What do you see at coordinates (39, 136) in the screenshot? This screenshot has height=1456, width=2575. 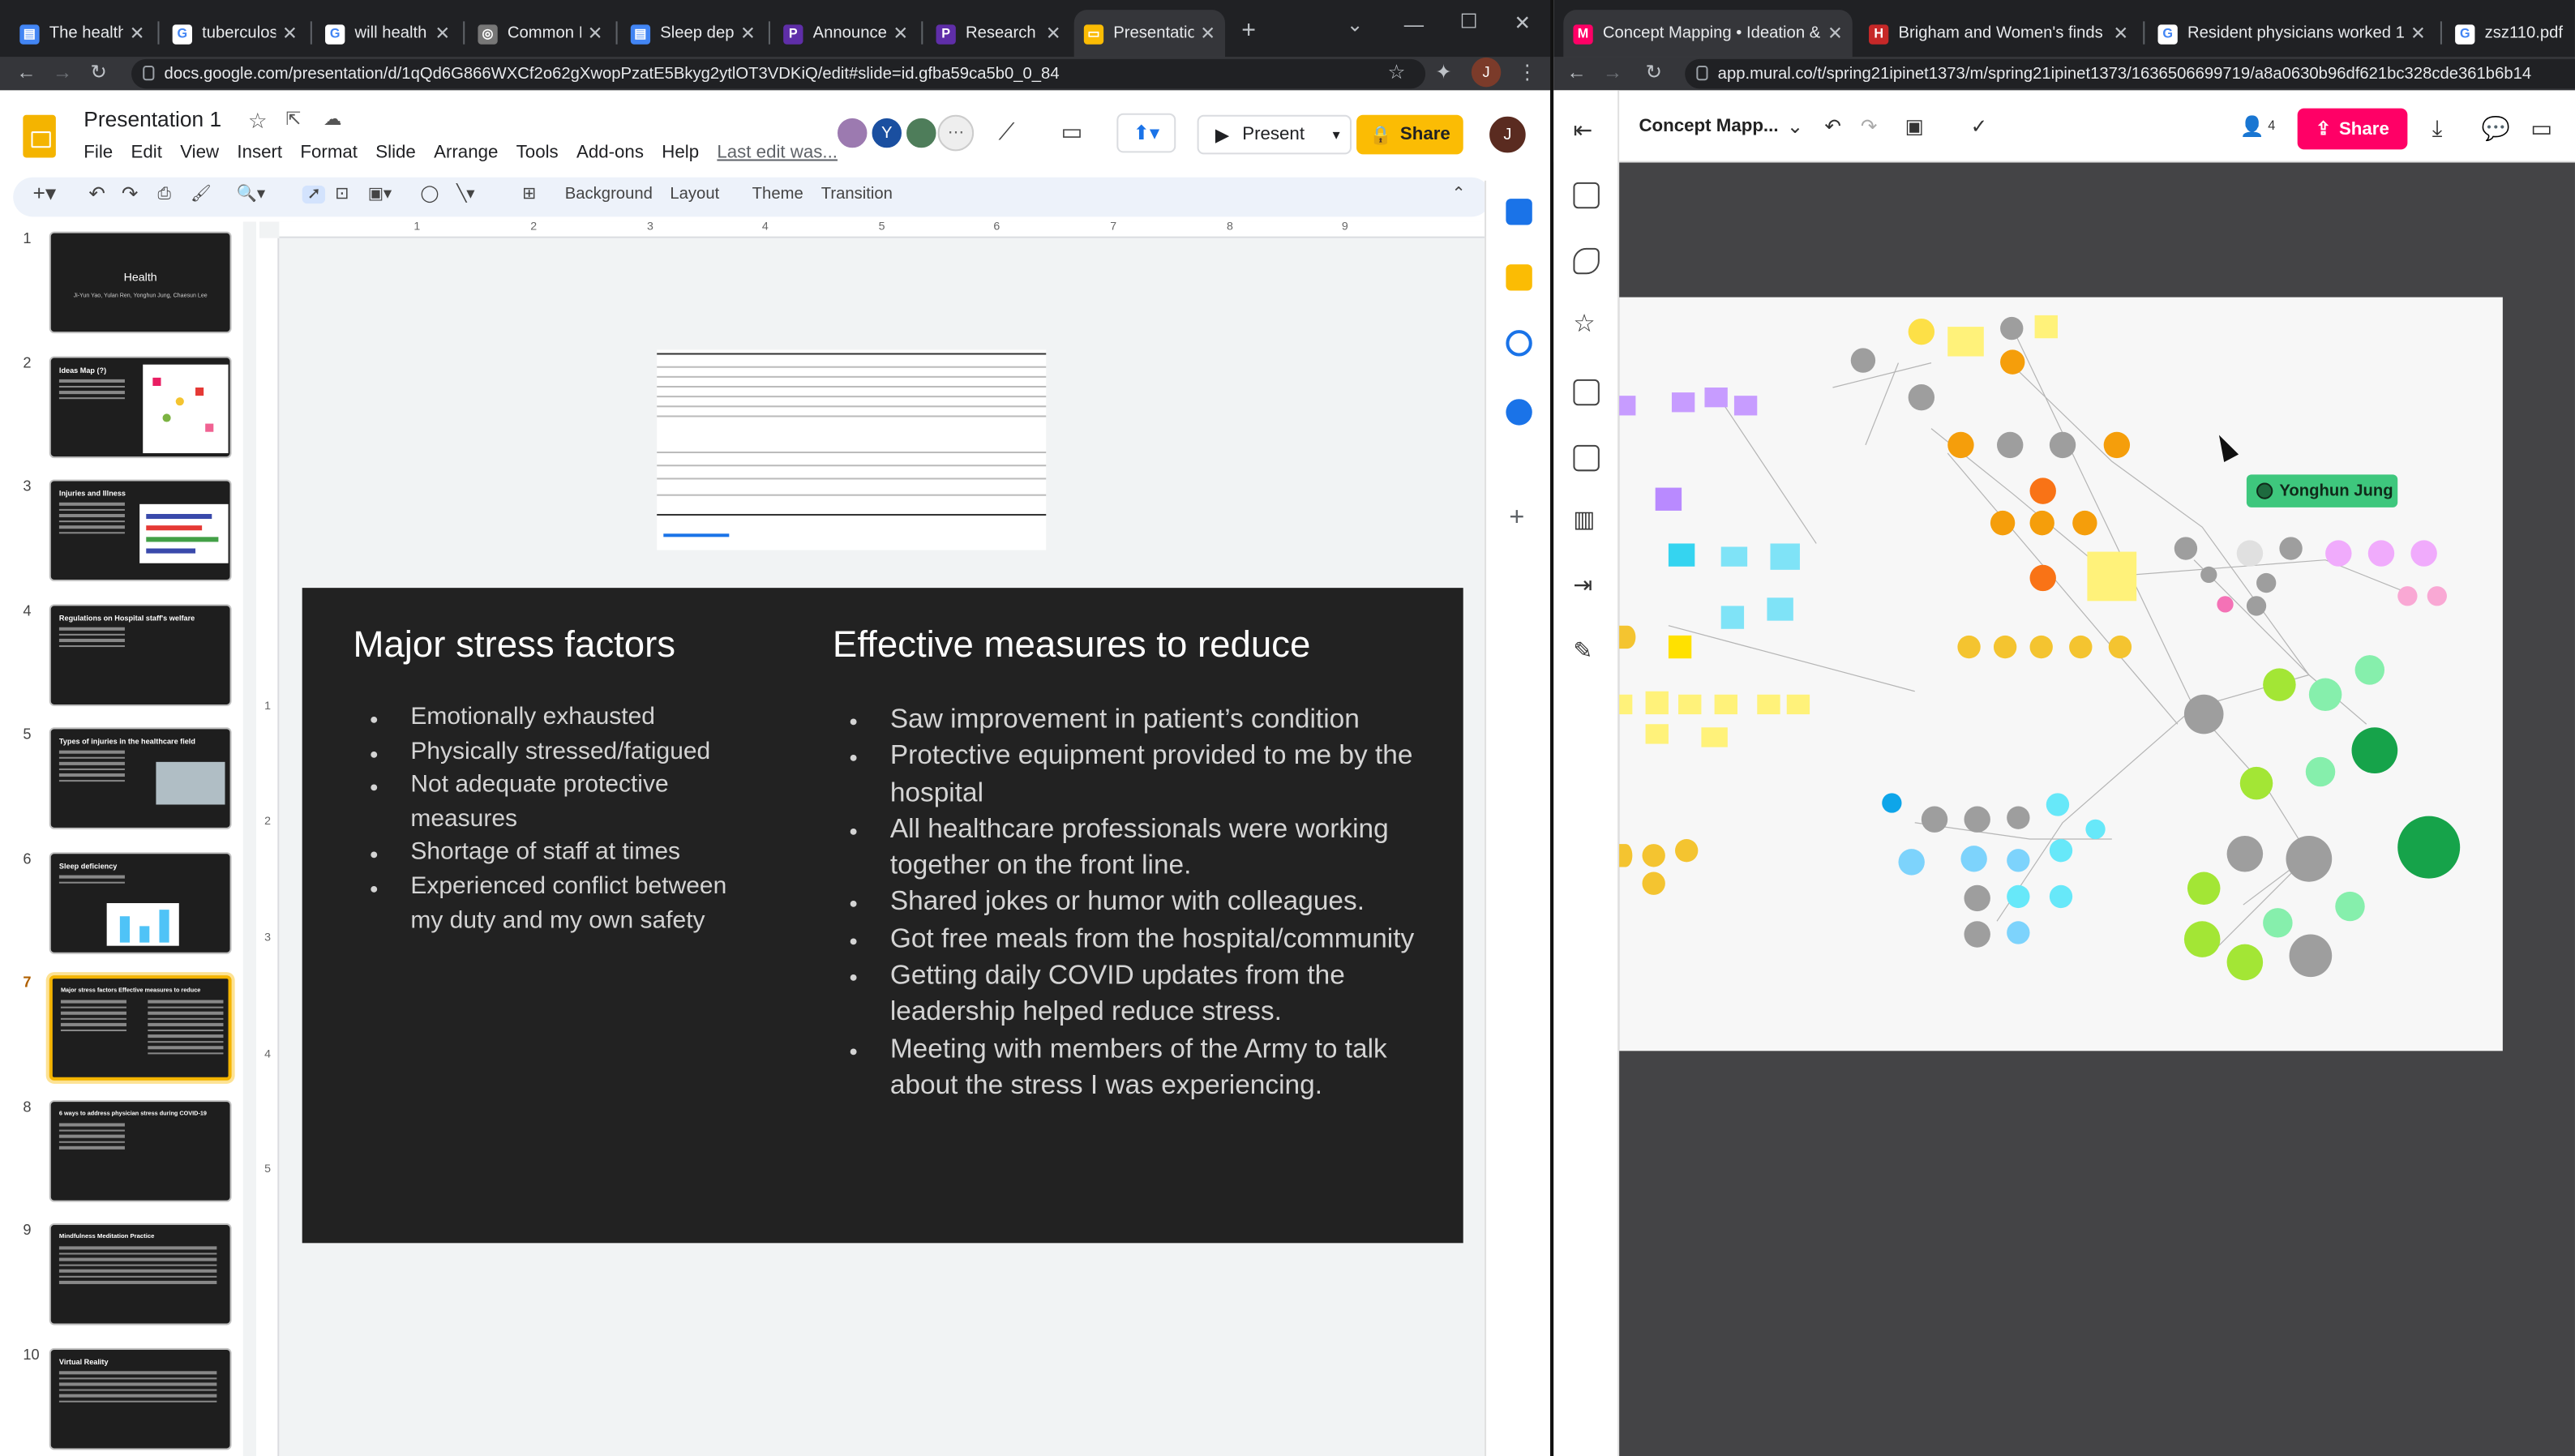 I see `slides-logo-icon` at bounding box center [39, 136].